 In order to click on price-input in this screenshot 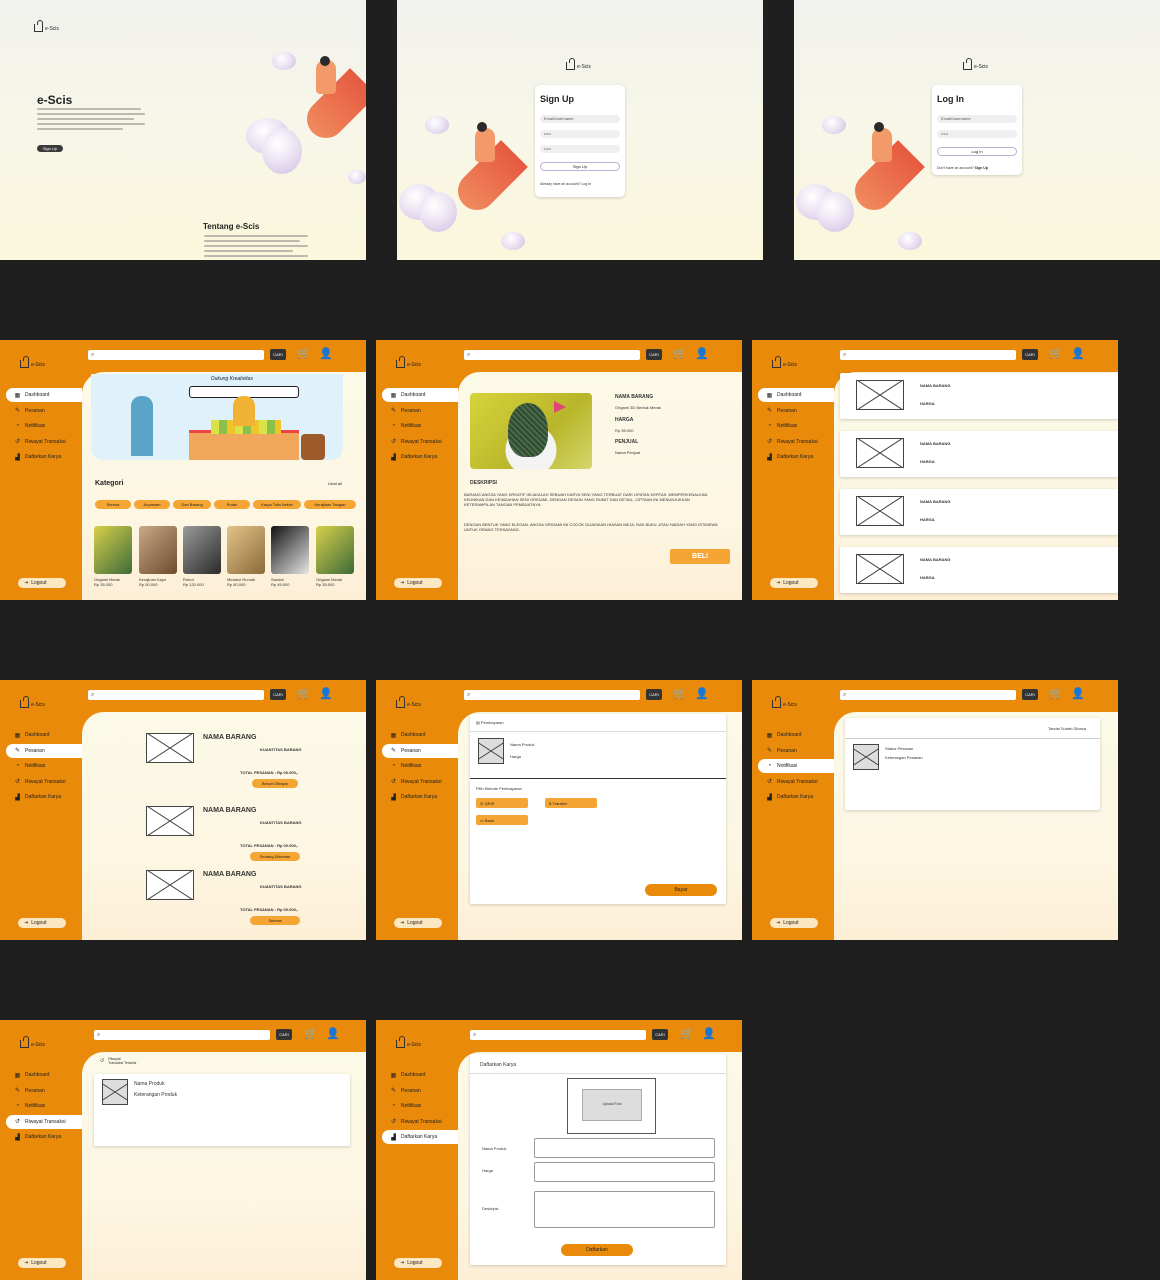, I will do `click(624, 1172)`.